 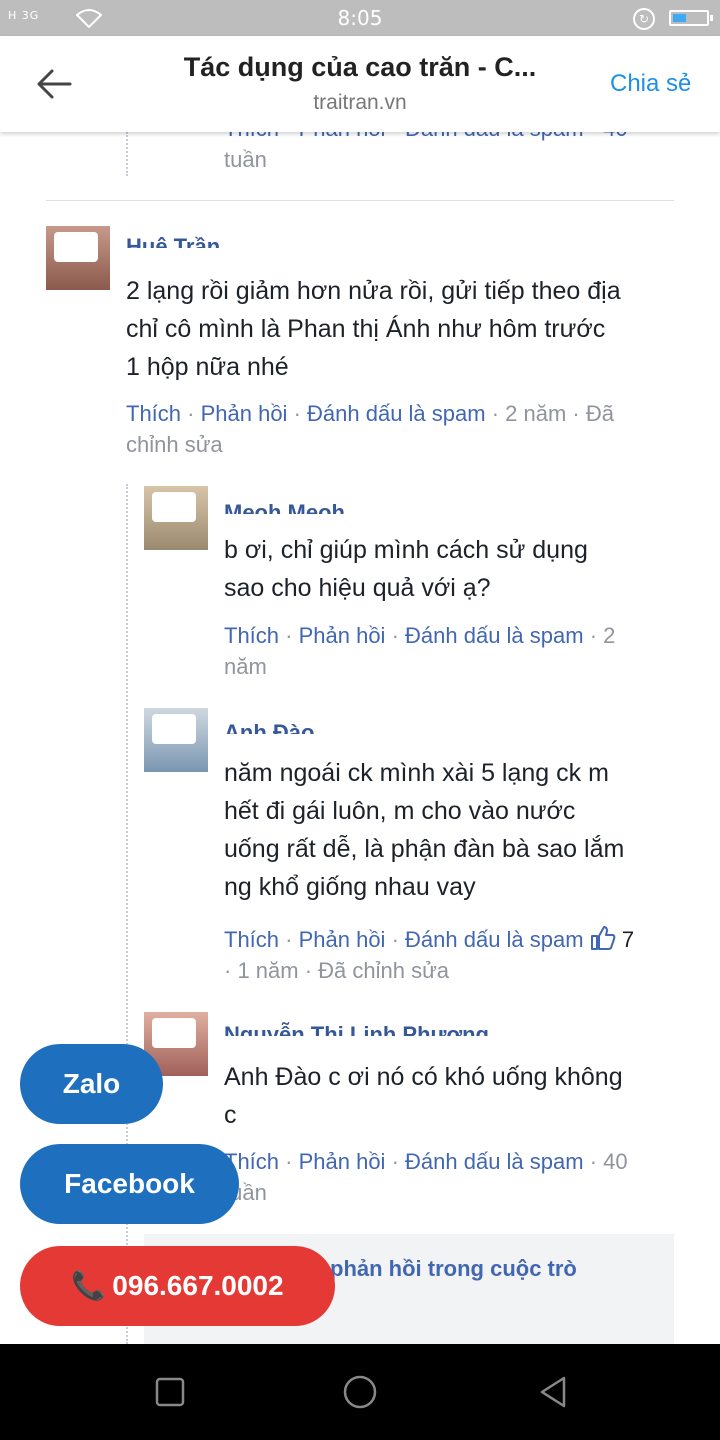 I want to click on clock: 8:05, so click(x=360, y=18).